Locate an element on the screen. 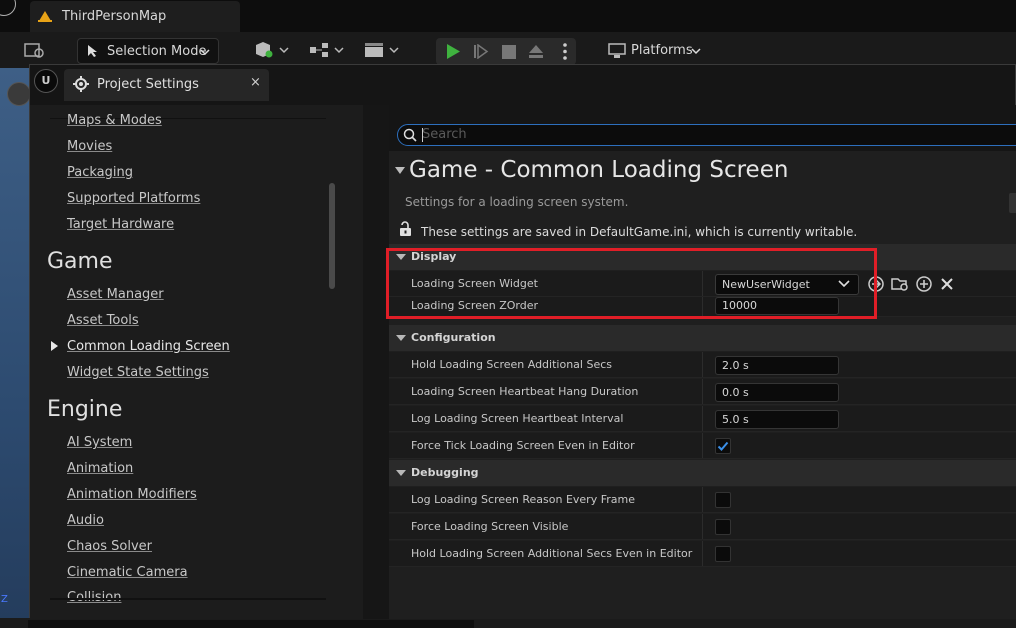 This screenshot has height=628, width=1016. map-tab-label: ThirdPersonMap is located at coordinates (114, 16).